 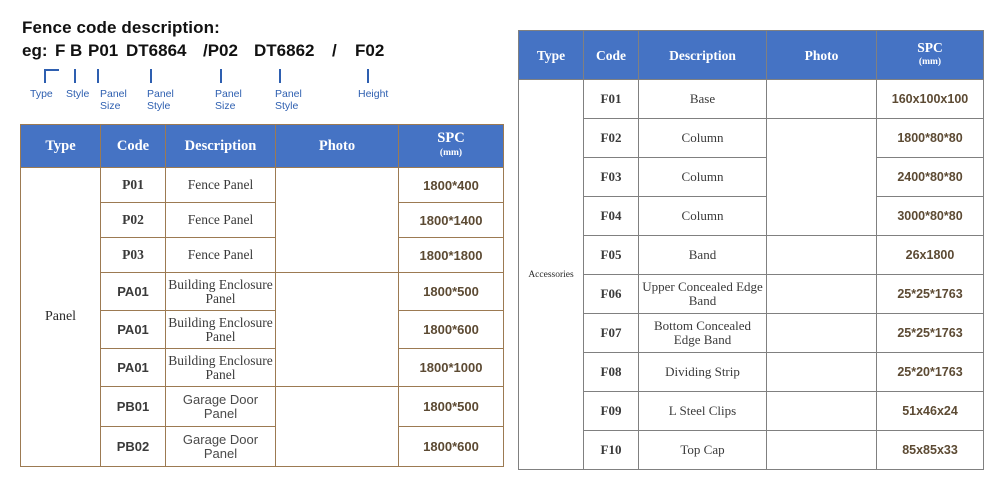 I want to click on panel-col-spc-unit: (mm), so click(x=451, y=153).